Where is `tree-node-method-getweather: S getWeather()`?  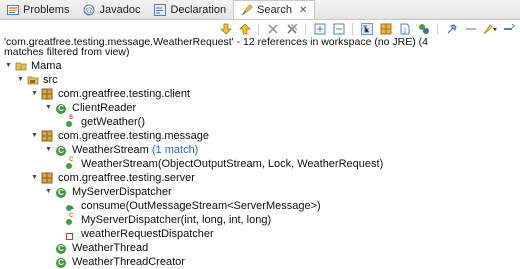 tree-node-method-getweather: S getWeather() is located at coordinates (260, 122).